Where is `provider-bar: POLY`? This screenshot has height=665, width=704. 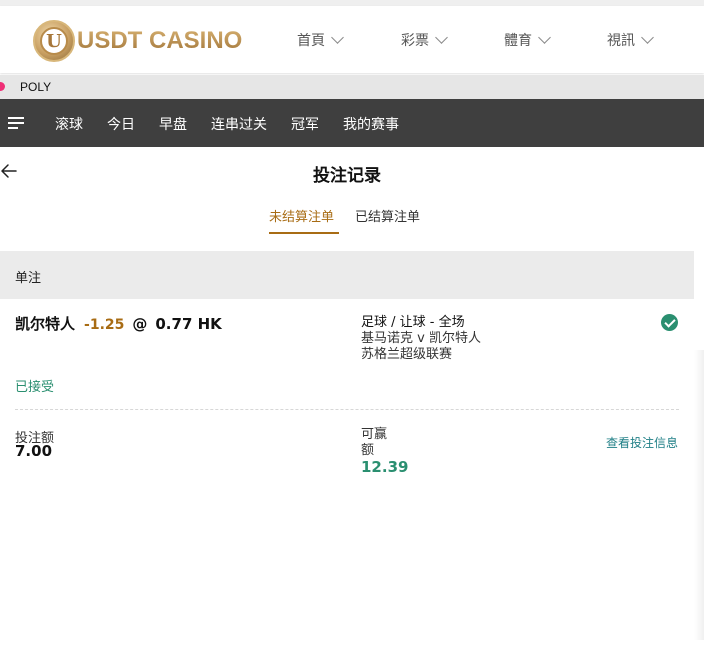 provider-bar: POLY is located at coordinates (352, 87).